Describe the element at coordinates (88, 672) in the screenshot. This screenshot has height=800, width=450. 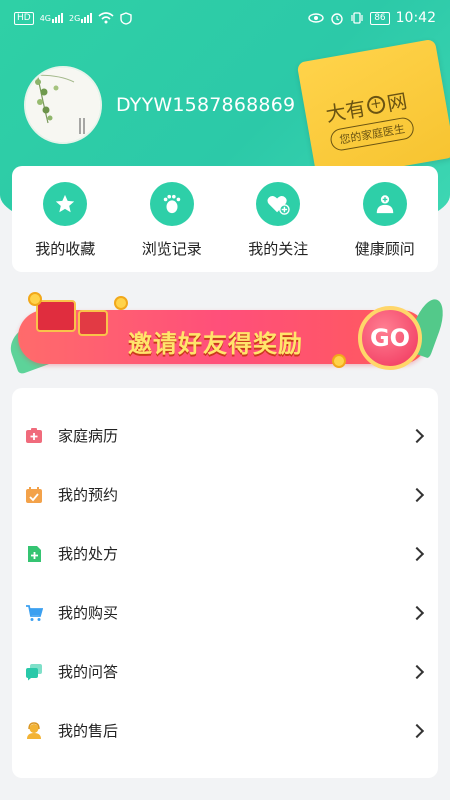
I see `menu-item-label: 我的问答` at that location.